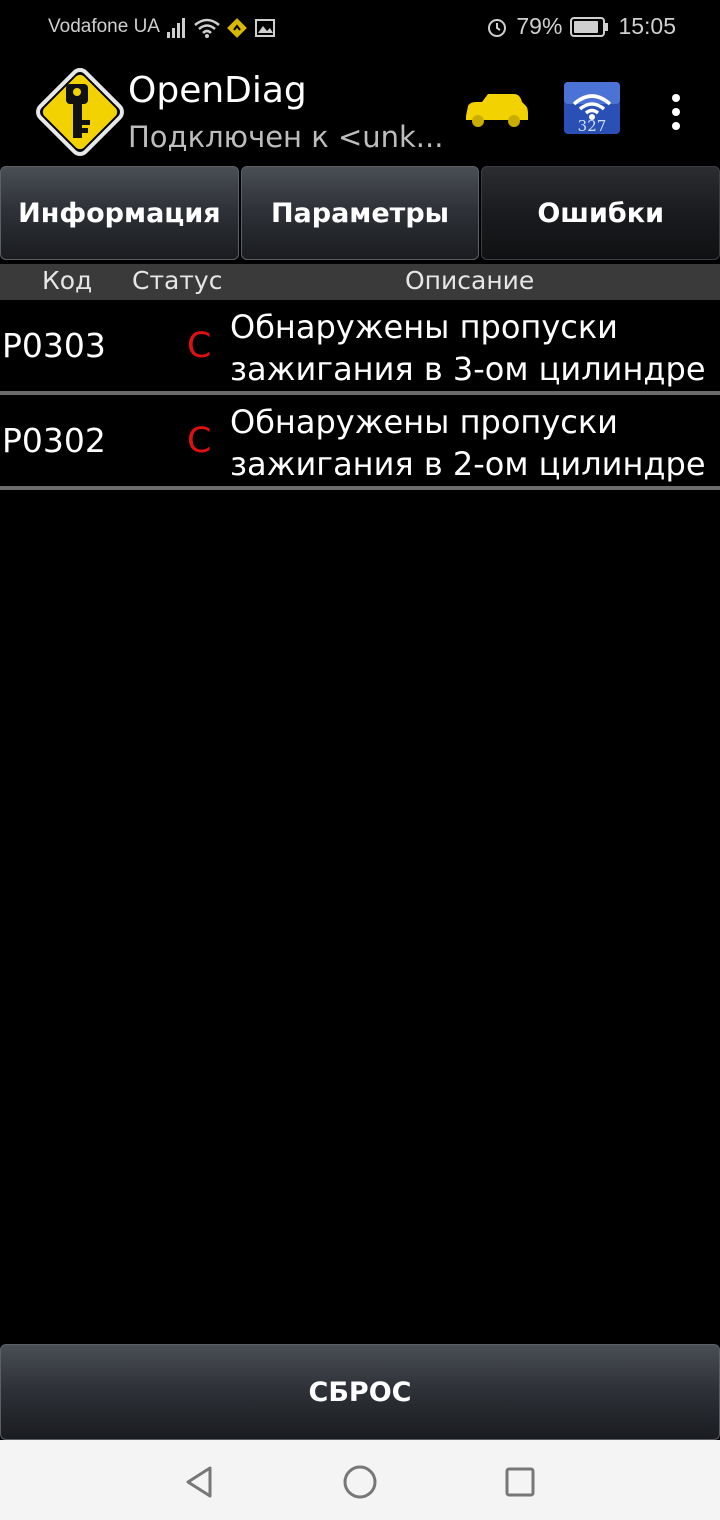 This screenshot has height=1520, width=720. What do you see at coordinates (80, 112) in the screenshot?
I see `app-logo-key-icon` at bounding box center [80, 112].